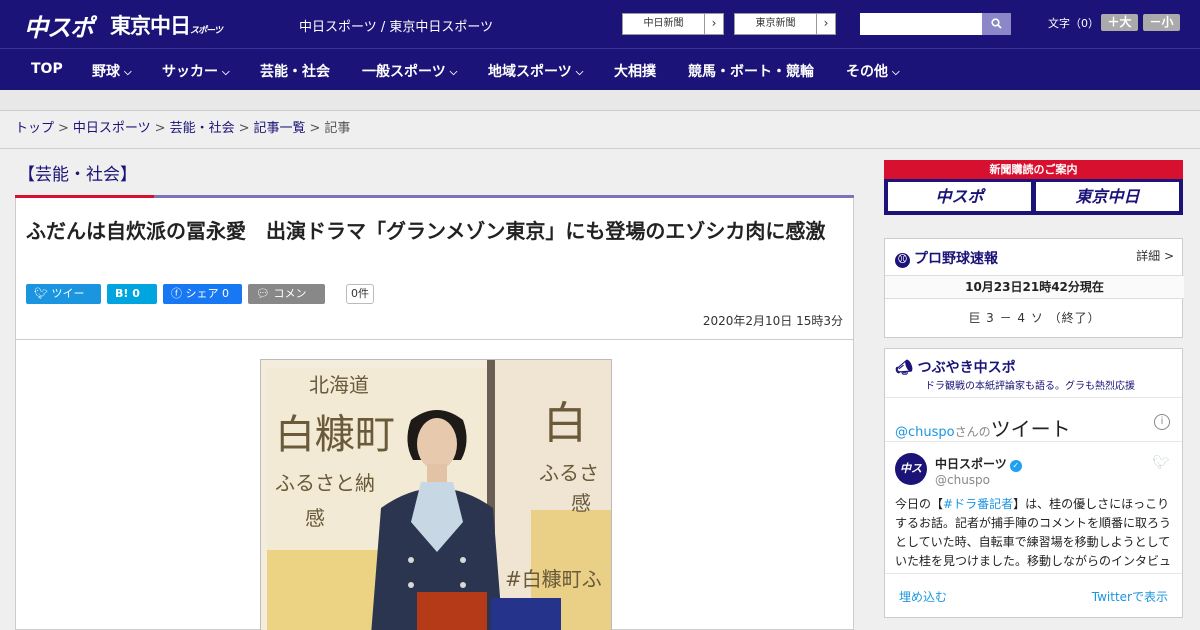  Describe the element at coordinates (1034, 317) in the screenshot. I see `baseball-score: 巨 3 － 4 ソ （終了）` at that location.